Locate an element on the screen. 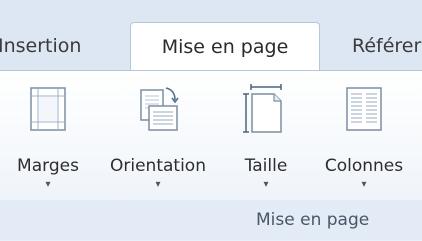 This screenshot has width=422, height=241. tab-references: Référer is located at coordinates (386, 46).